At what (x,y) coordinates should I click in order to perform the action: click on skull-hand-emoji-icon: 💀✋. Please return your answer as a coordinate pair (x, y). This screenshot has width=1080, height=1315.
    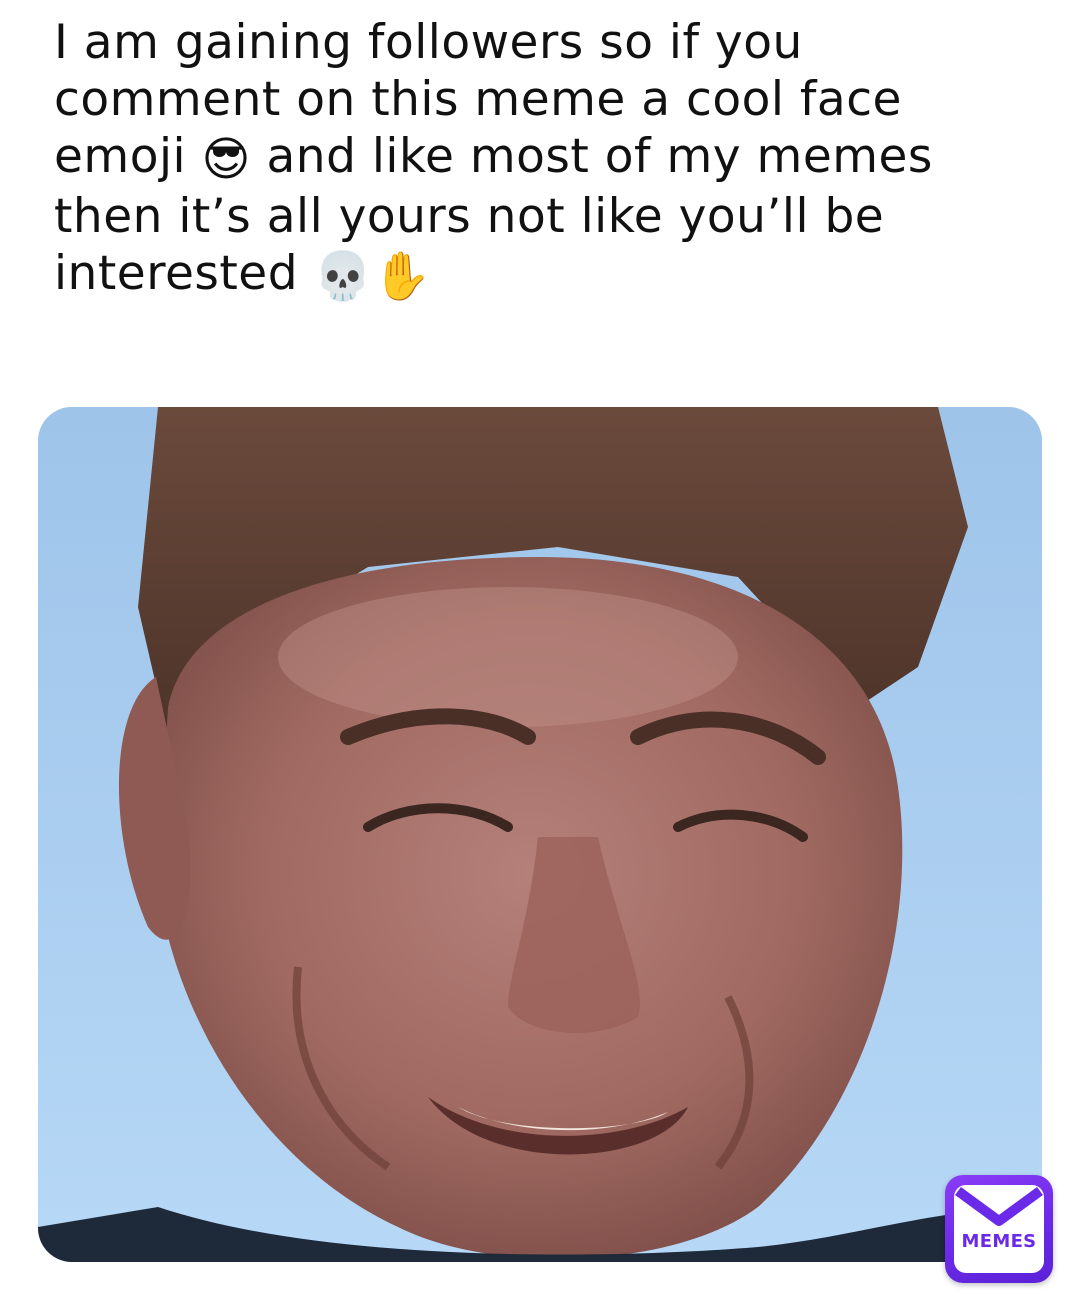
    Looking at the image, I should click on (372, 276).